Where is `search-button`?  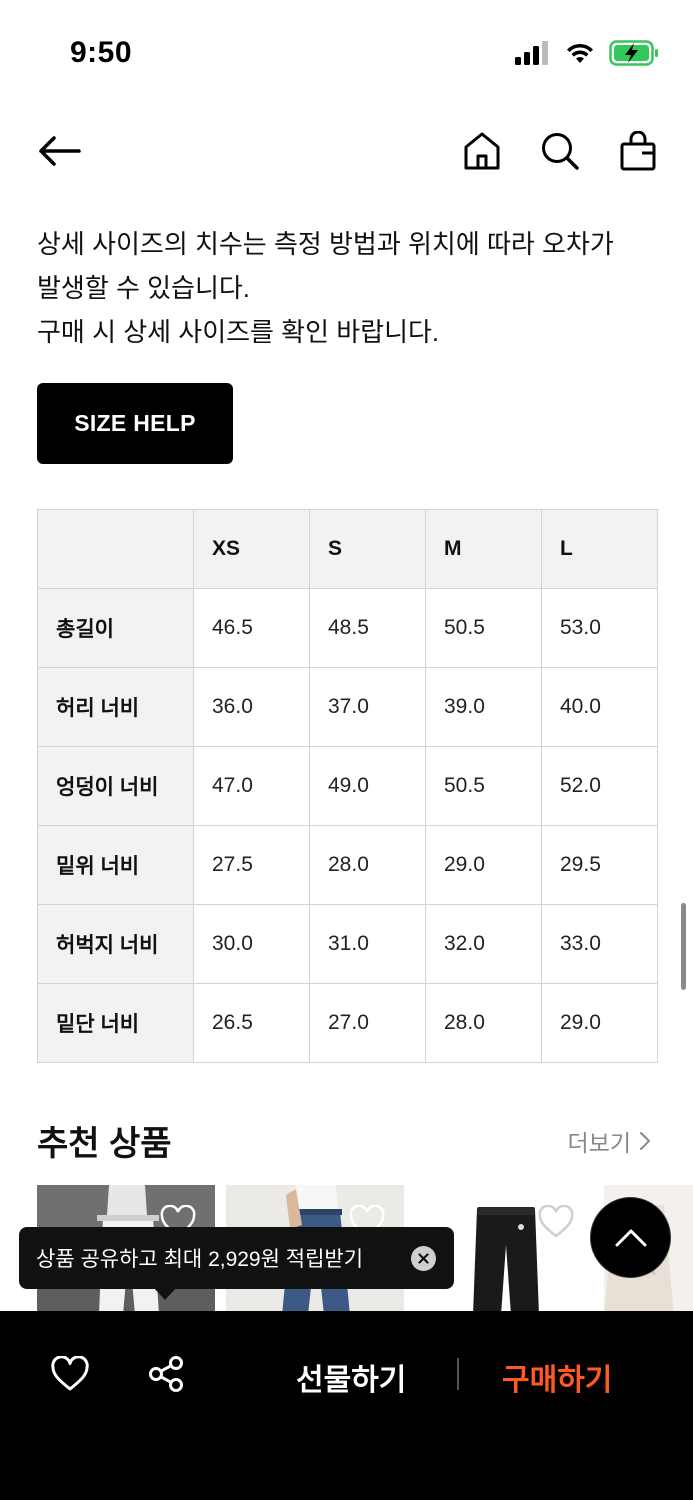 search-button is located at coordinates (560, 151).